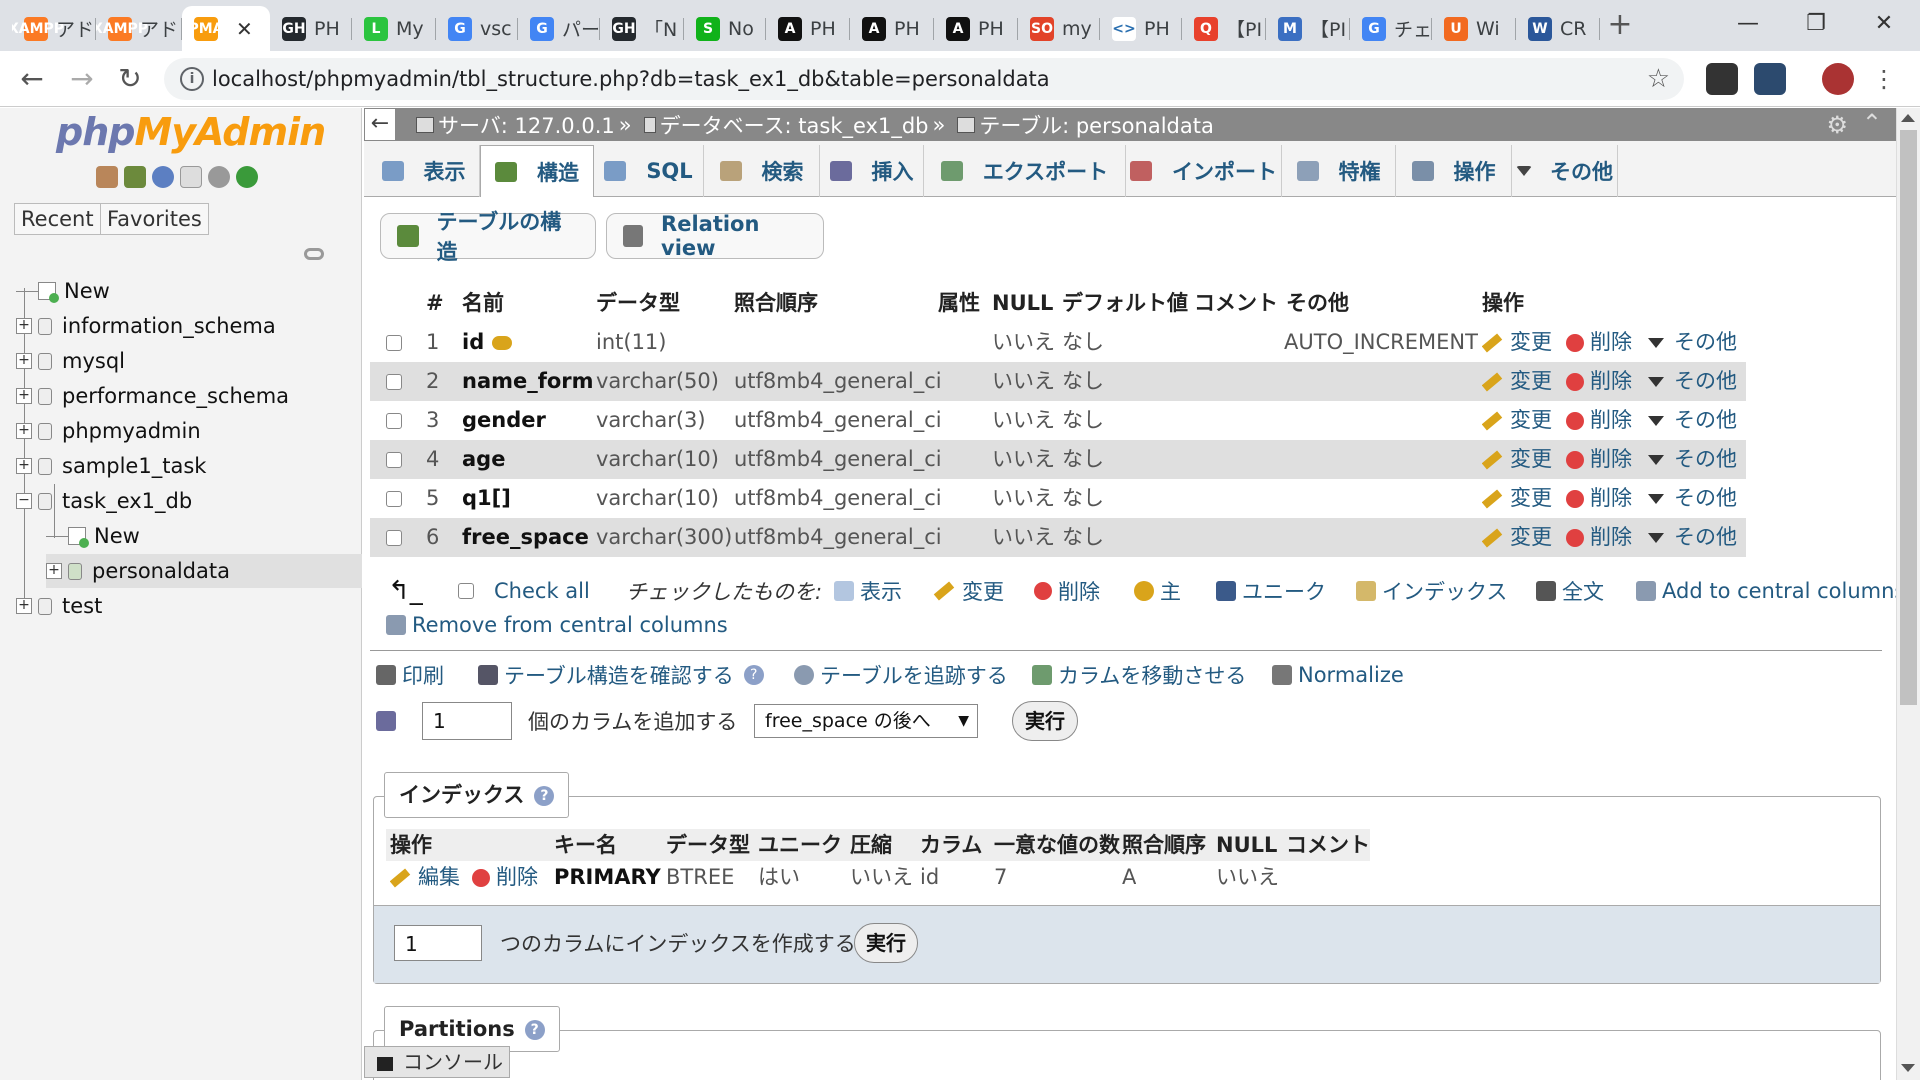 This screenshot has height=1080, width=1920. I want to click on new-tab-button: +, so click(1620, 25).